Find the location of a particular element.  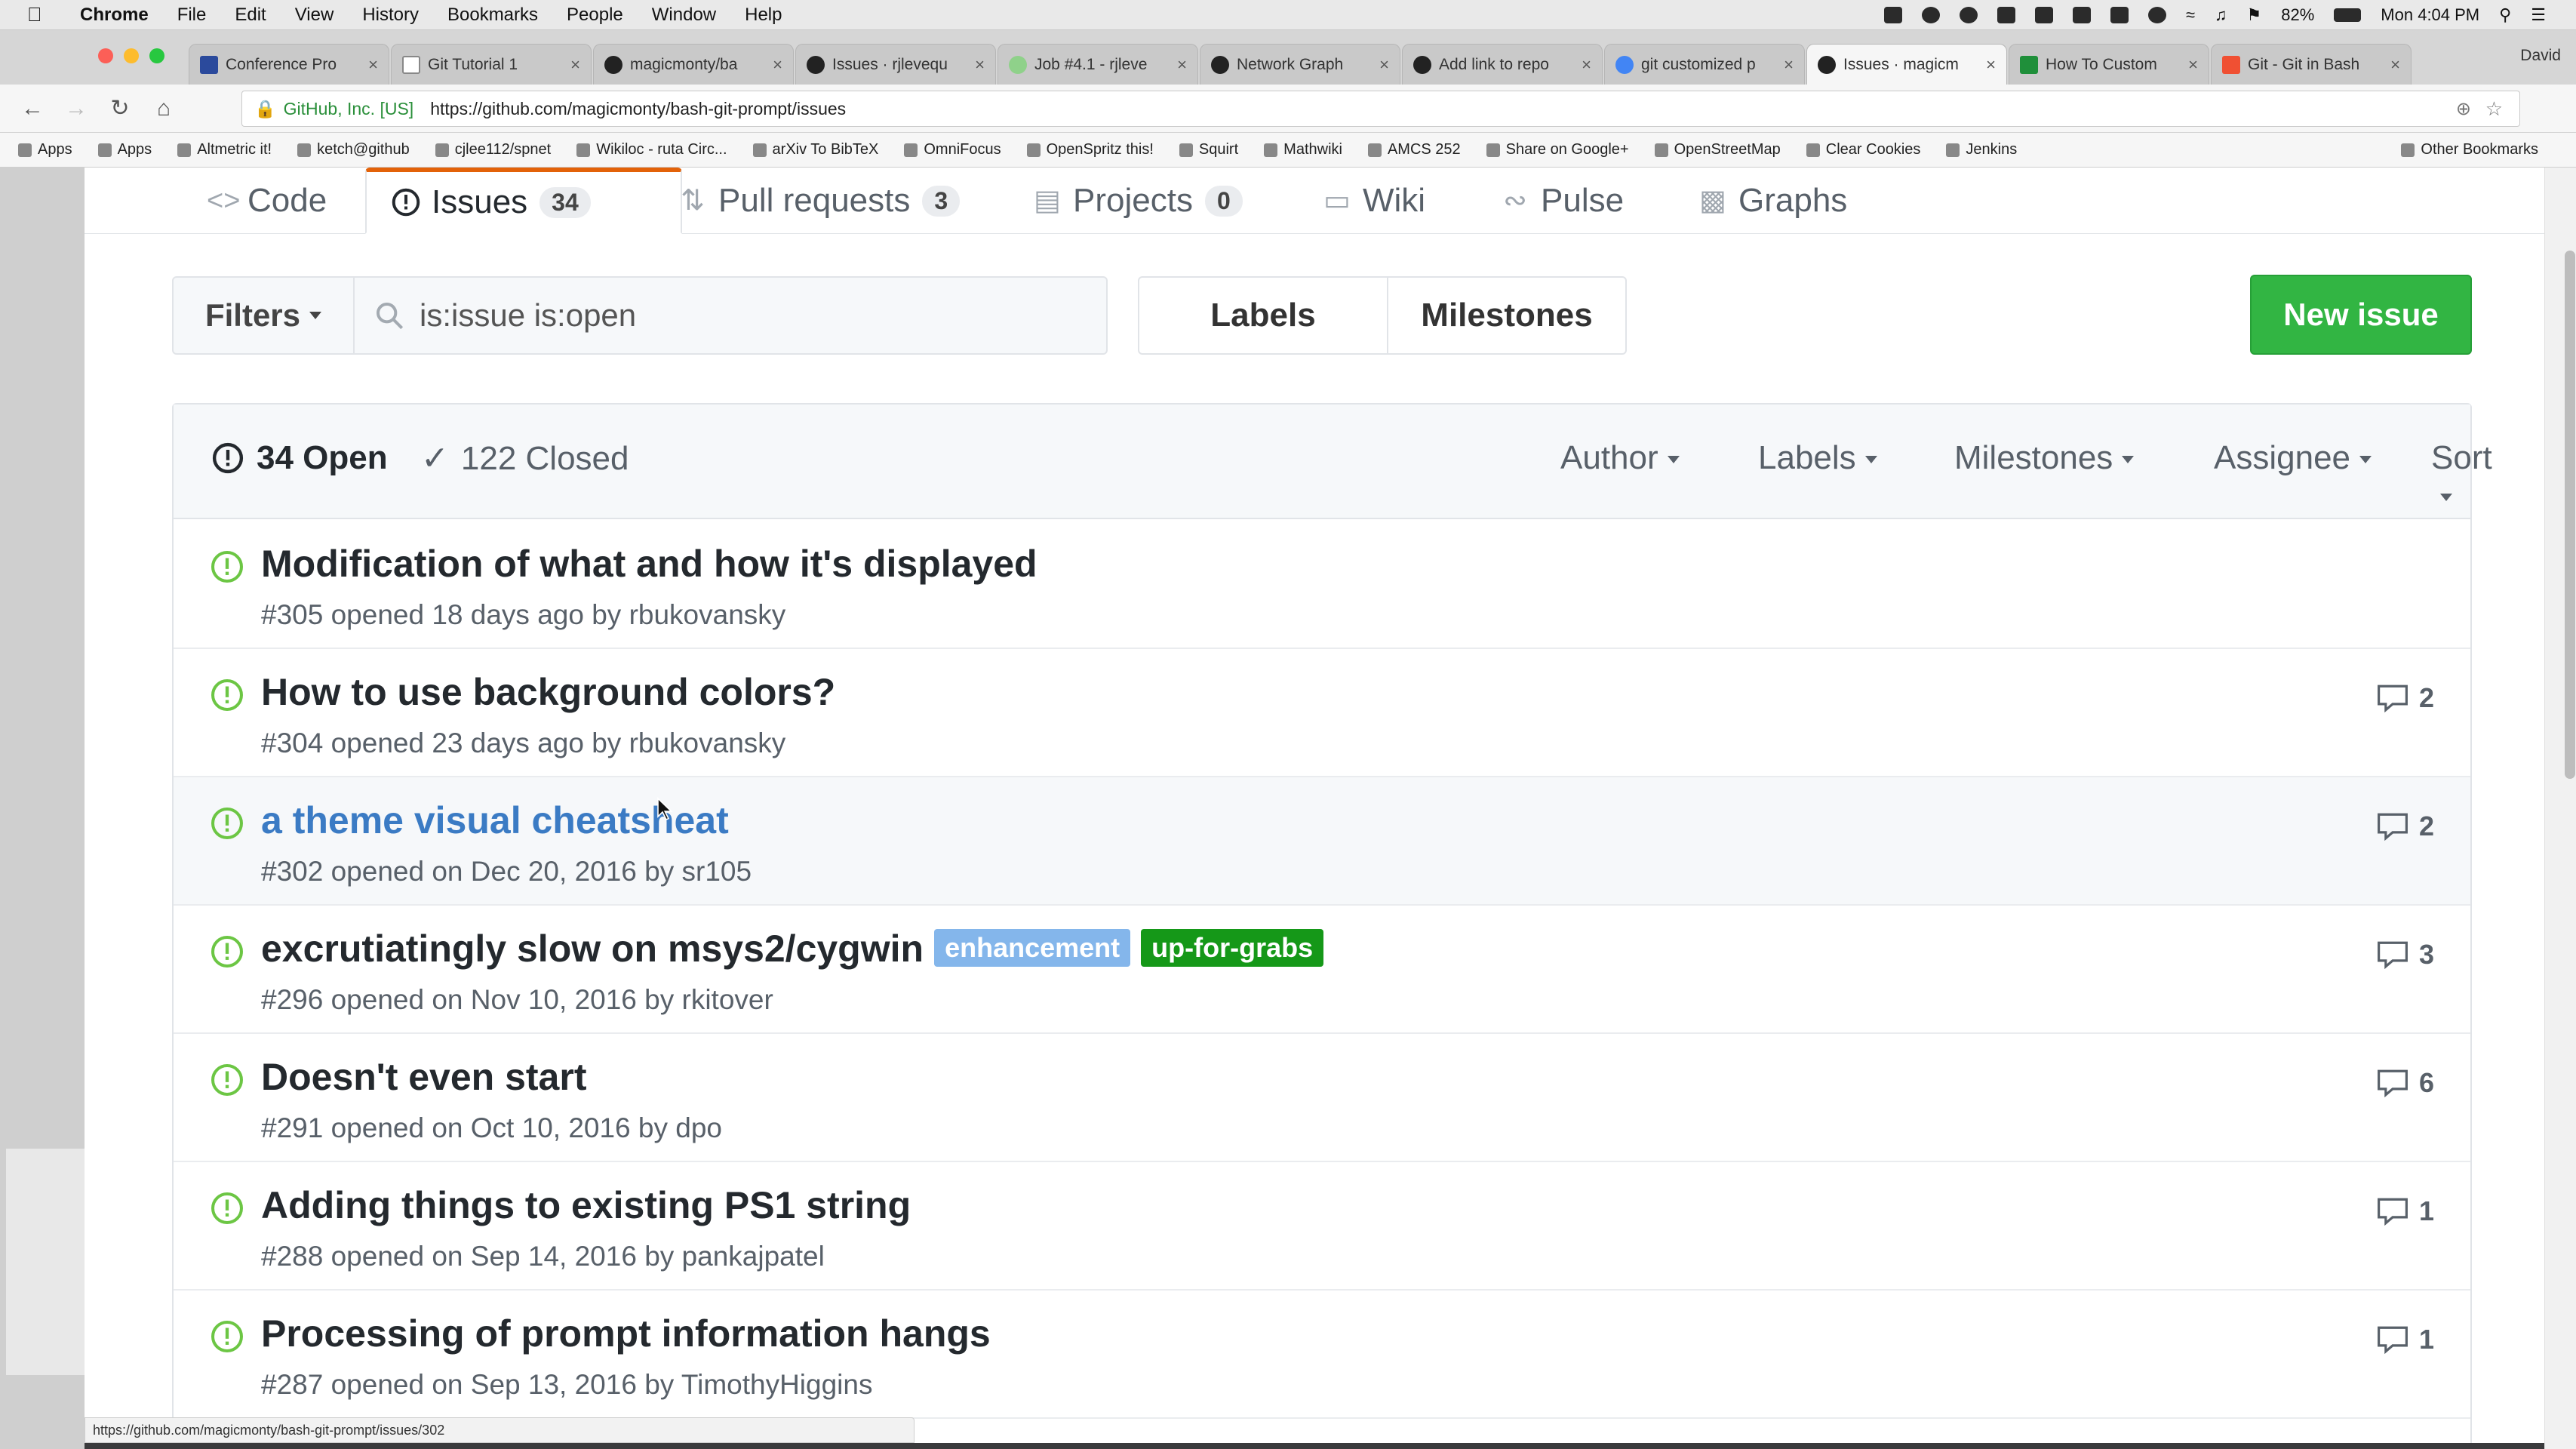

bookmark-item: Mathwiki is located at coordinates (1303, 149).